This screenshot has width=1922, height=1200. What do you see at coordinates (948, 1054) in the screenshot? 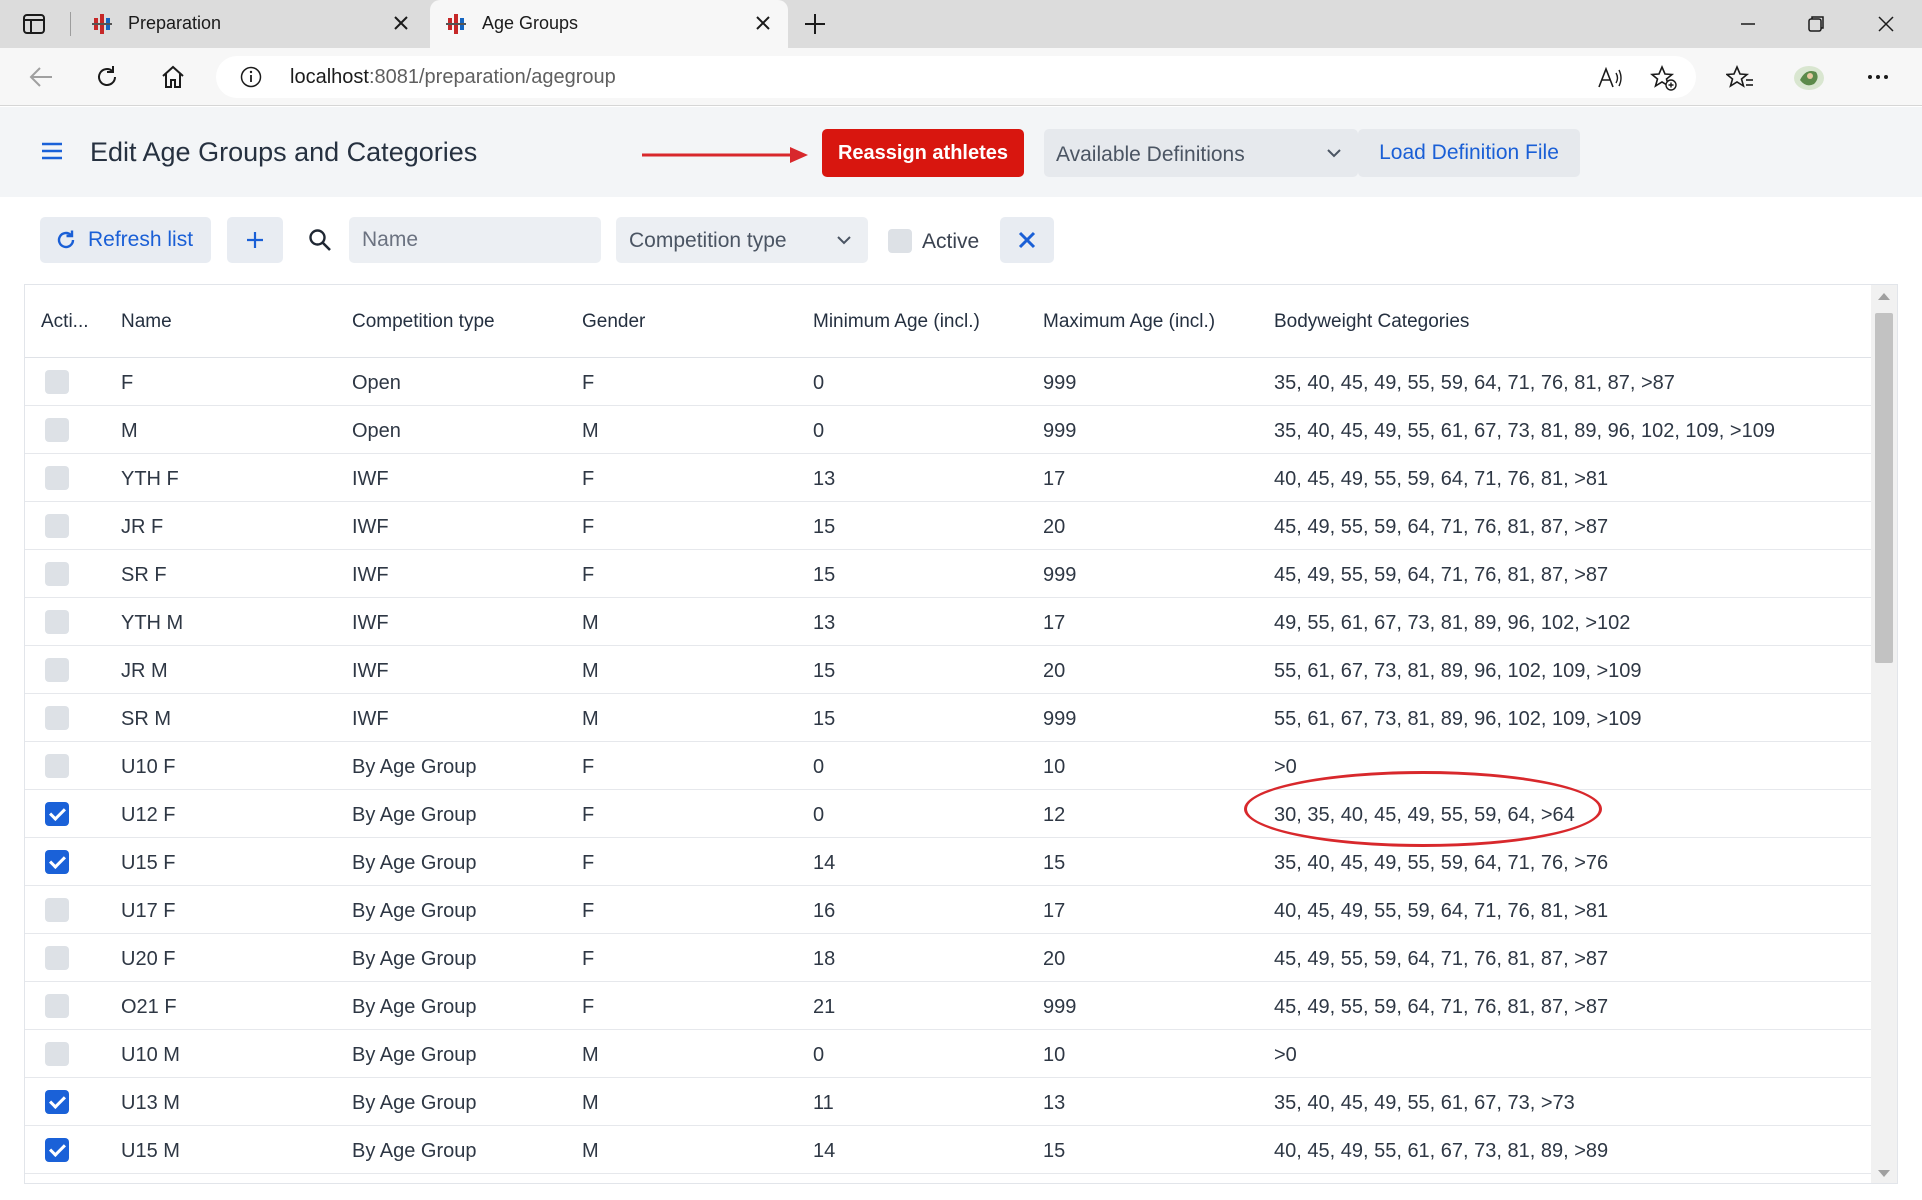
I see `table-row: U10 M By Age Group M 0 10 >0` at bounding box center [948, 1054].